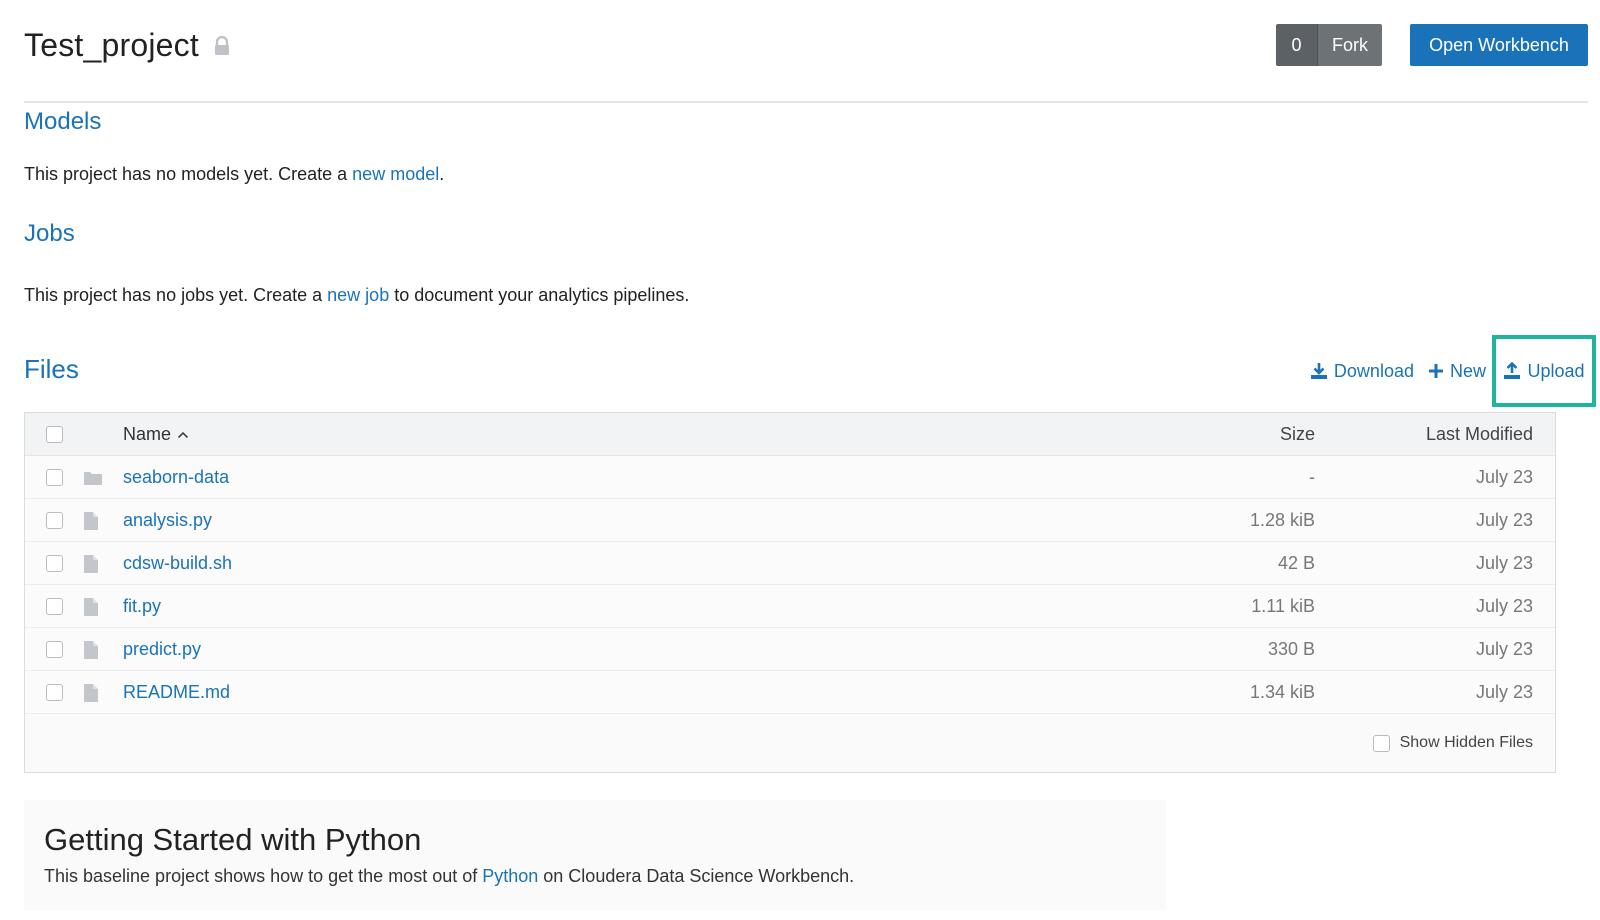  What do you see at coordinates (790, 649) in the screenshot?
I see `table-row: predict.py 330 B July 23` at bounding box center [790, 649].